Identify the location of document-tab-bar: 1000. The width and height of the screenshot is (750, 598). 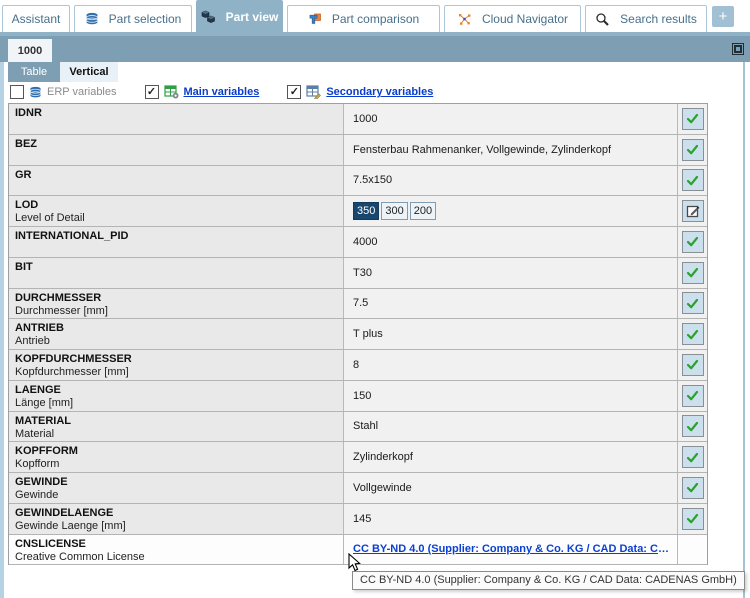
(375, 49).